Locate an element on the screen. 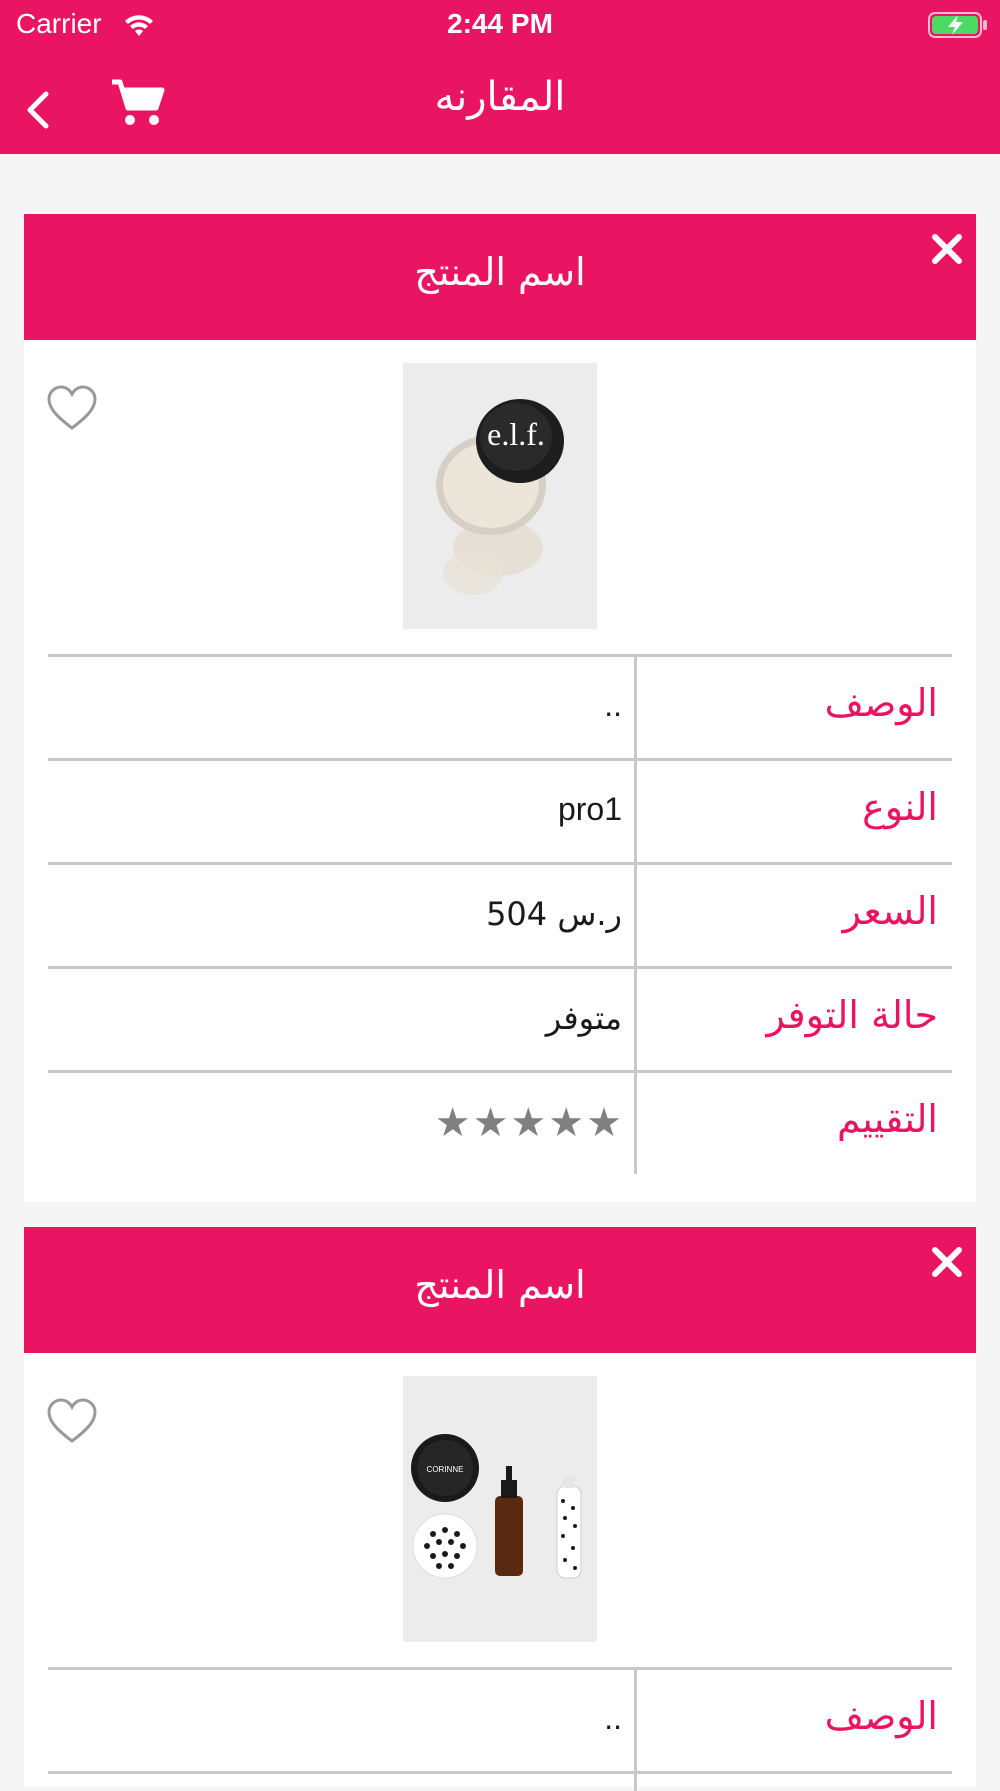 The width and height of the screenshot is (1000, 1791). table-row: السعر ر.س 504 is located at coordinates (500, 914).